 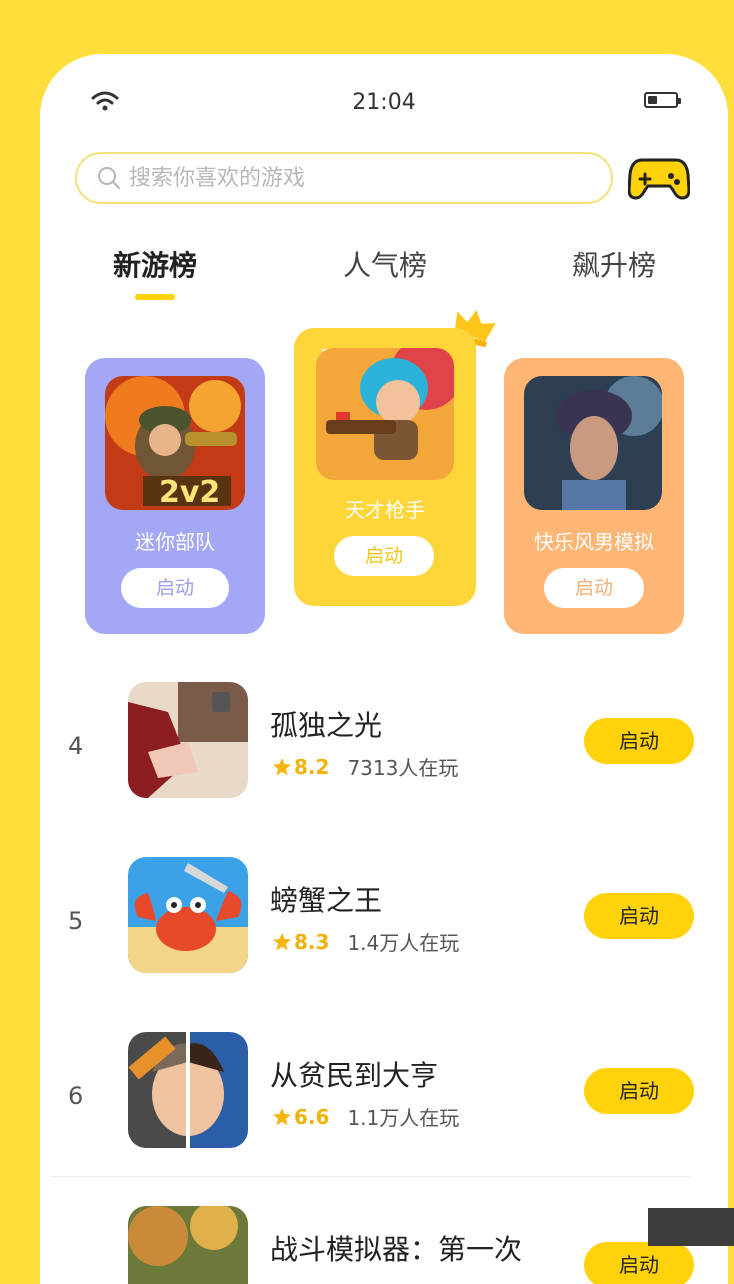 What do you see at coordinates (188, 915) in the screenshot?
I see `game-icon-crab-king` at bounding box center [188, 915].